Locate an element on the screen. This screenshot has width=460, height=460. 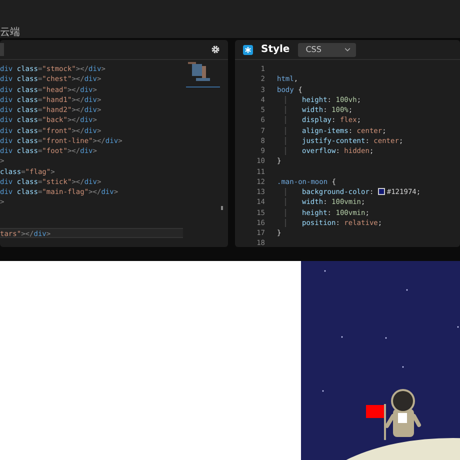
color-swatch is located at coordinates (381, 191).